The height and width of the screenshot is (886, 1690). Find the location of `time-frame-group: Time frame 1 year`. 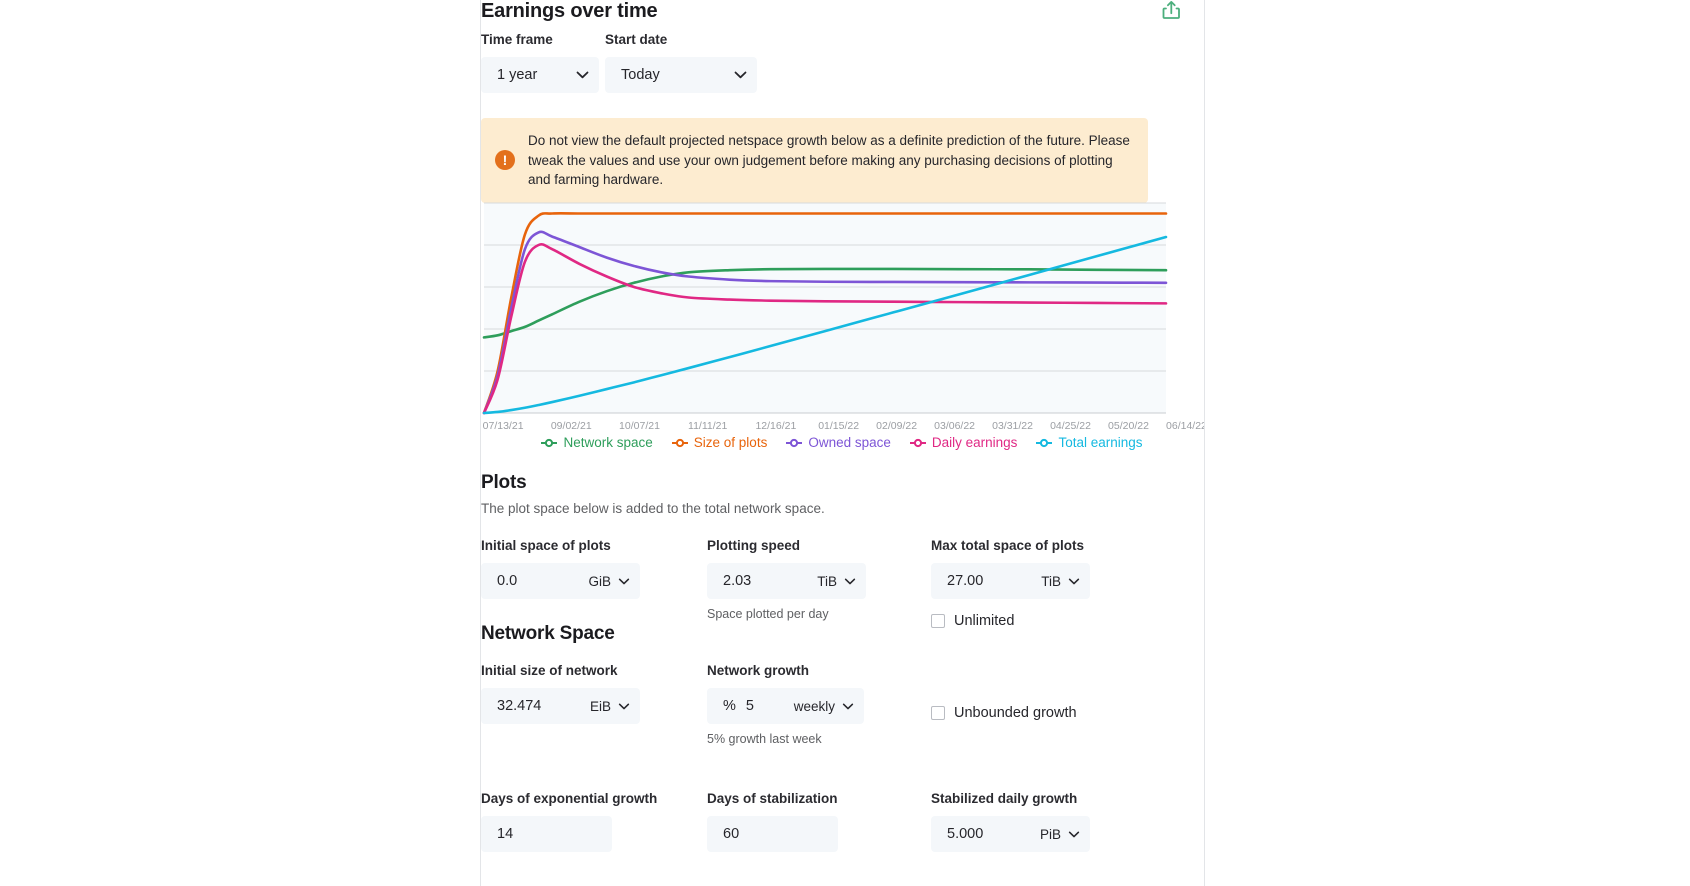

time-frame-group: Time frame 1 year is located at coordinates (540, 62).